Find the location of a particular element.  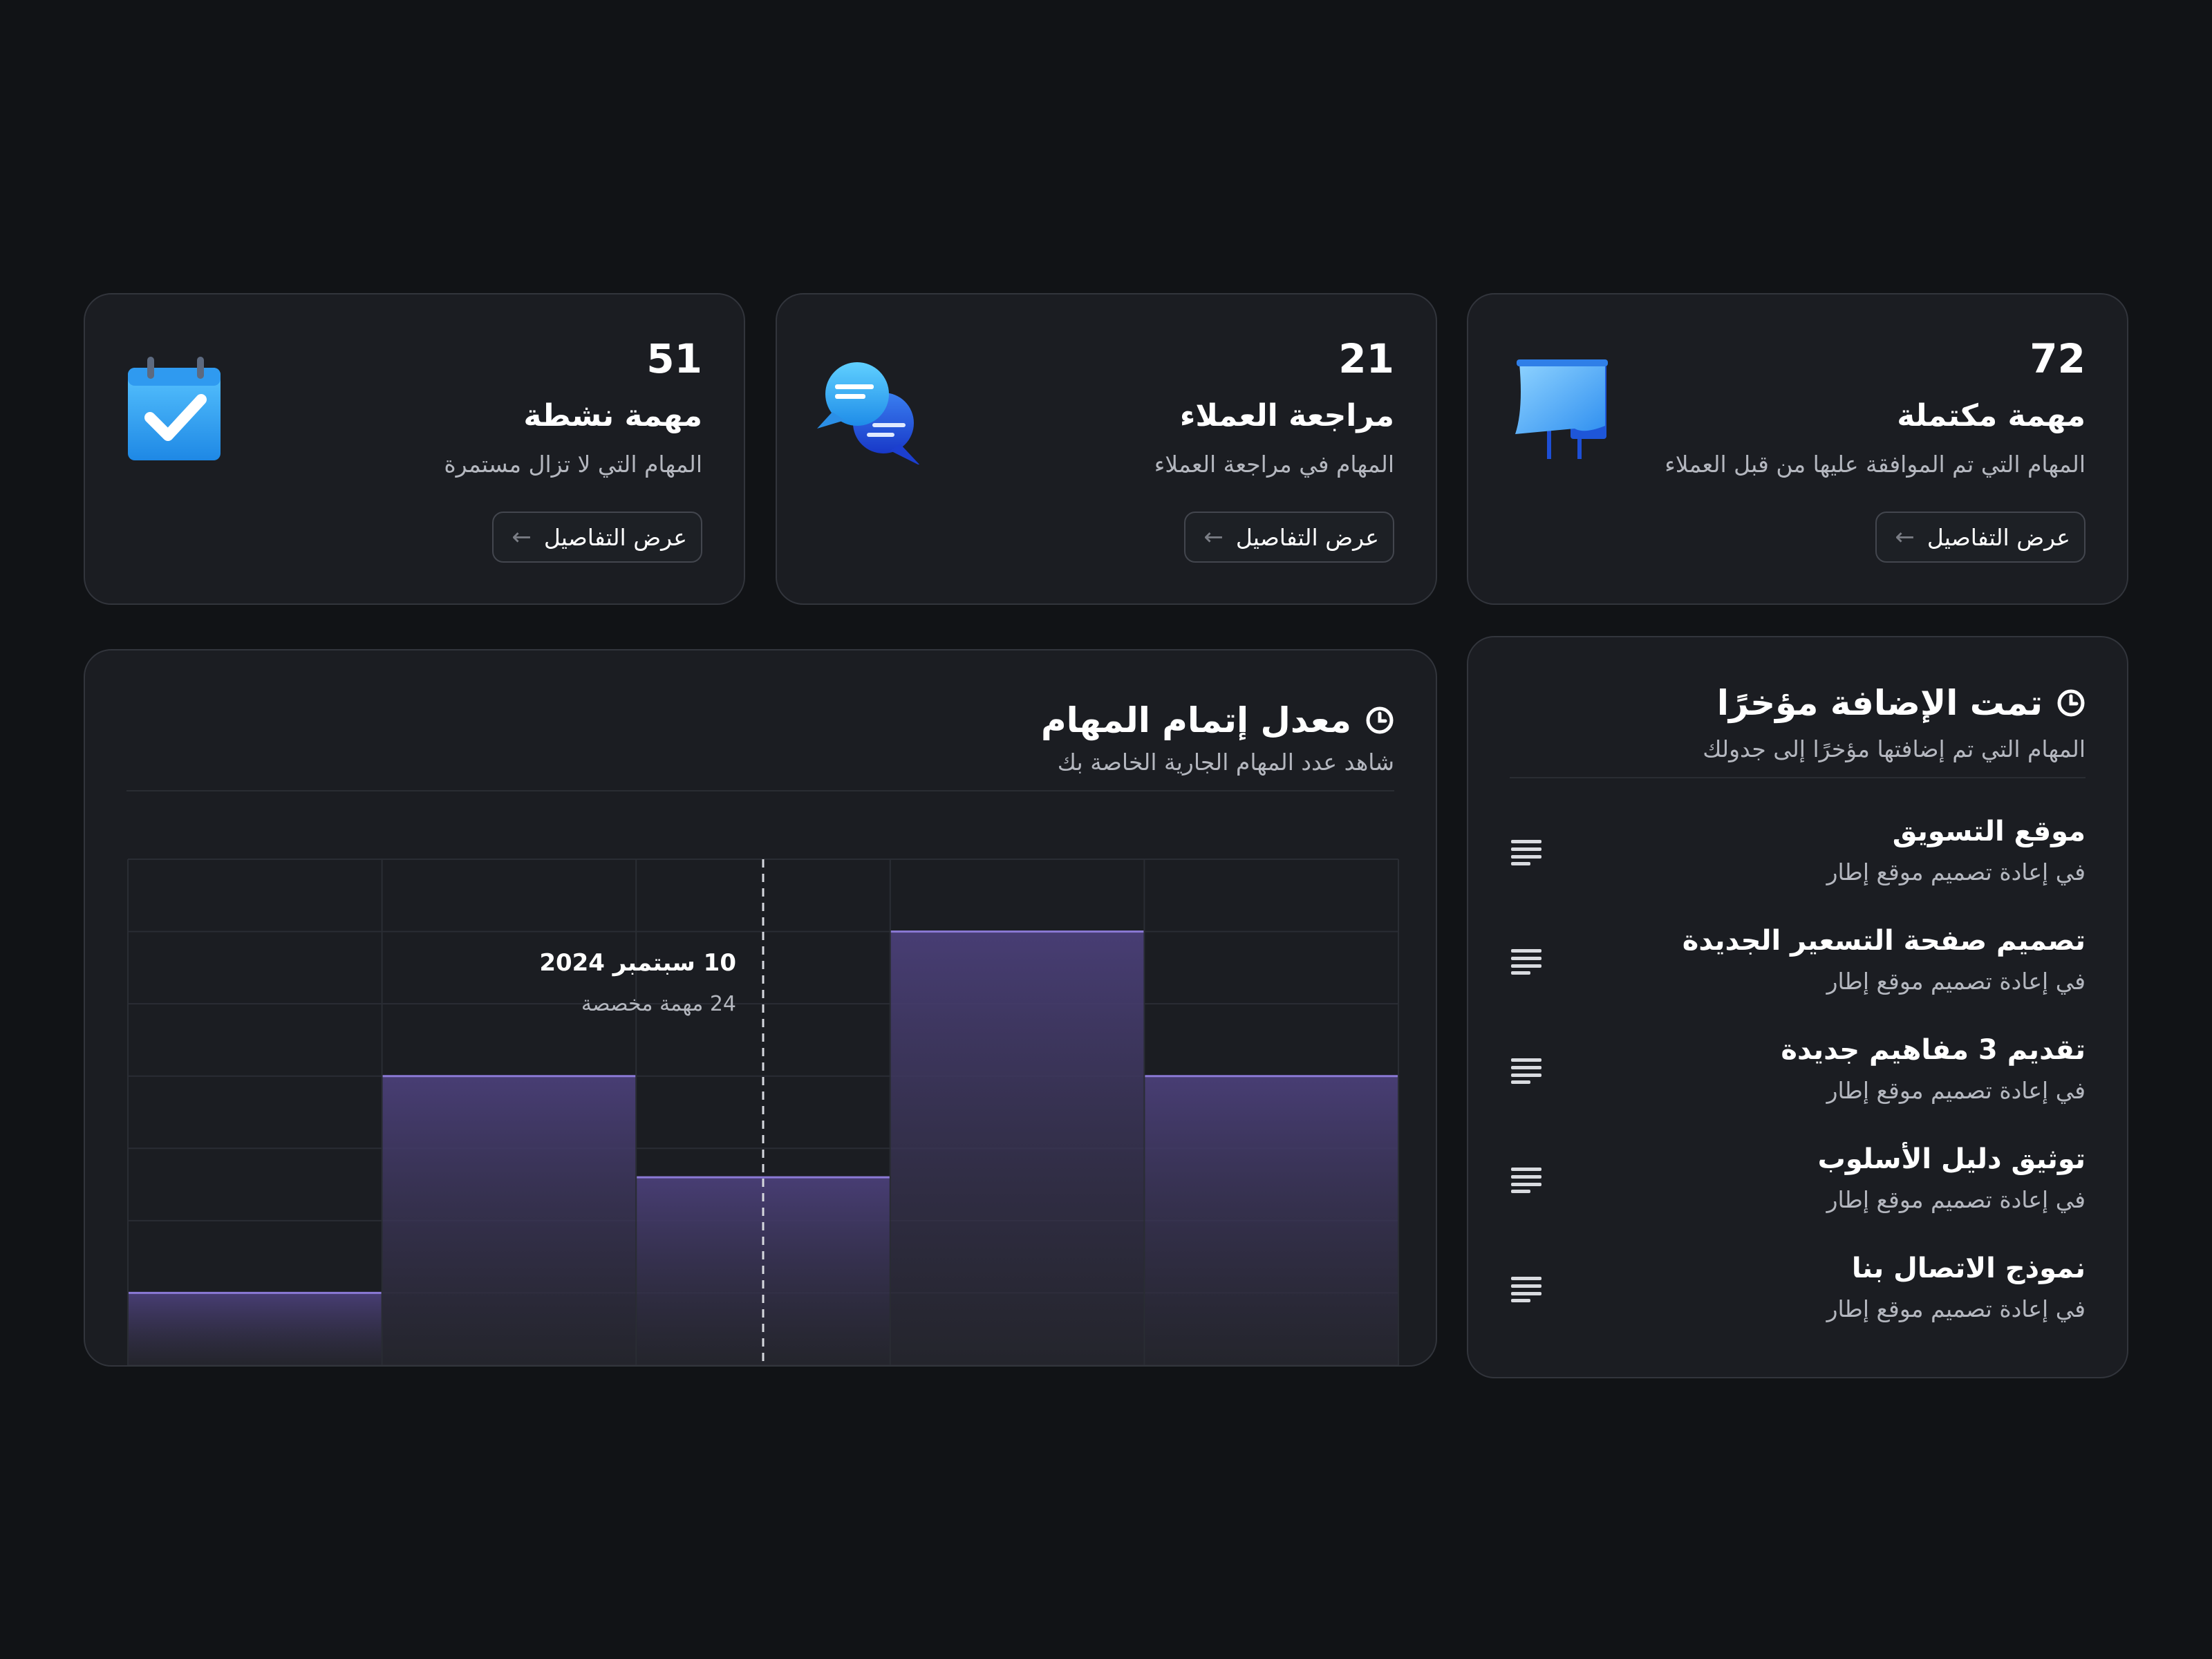

recent-item-title: تصميم صفحة التسعير الجديدة is located at coordinates (1884, 941).